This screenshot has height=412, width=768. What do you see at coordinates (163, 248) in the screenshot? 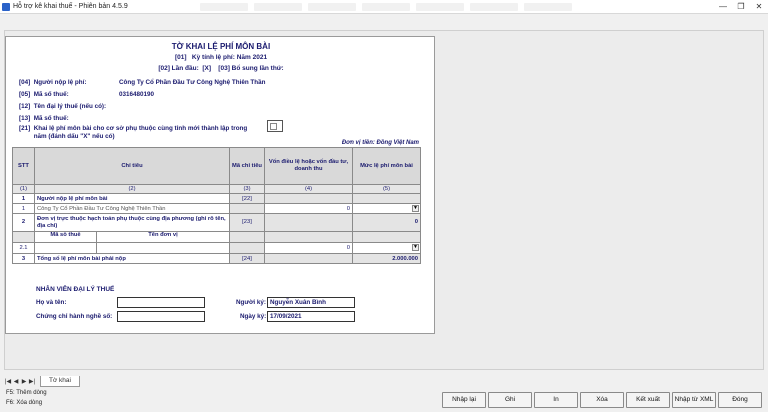
I see `branch-unit-name-input` at bounding box center [163, 248].